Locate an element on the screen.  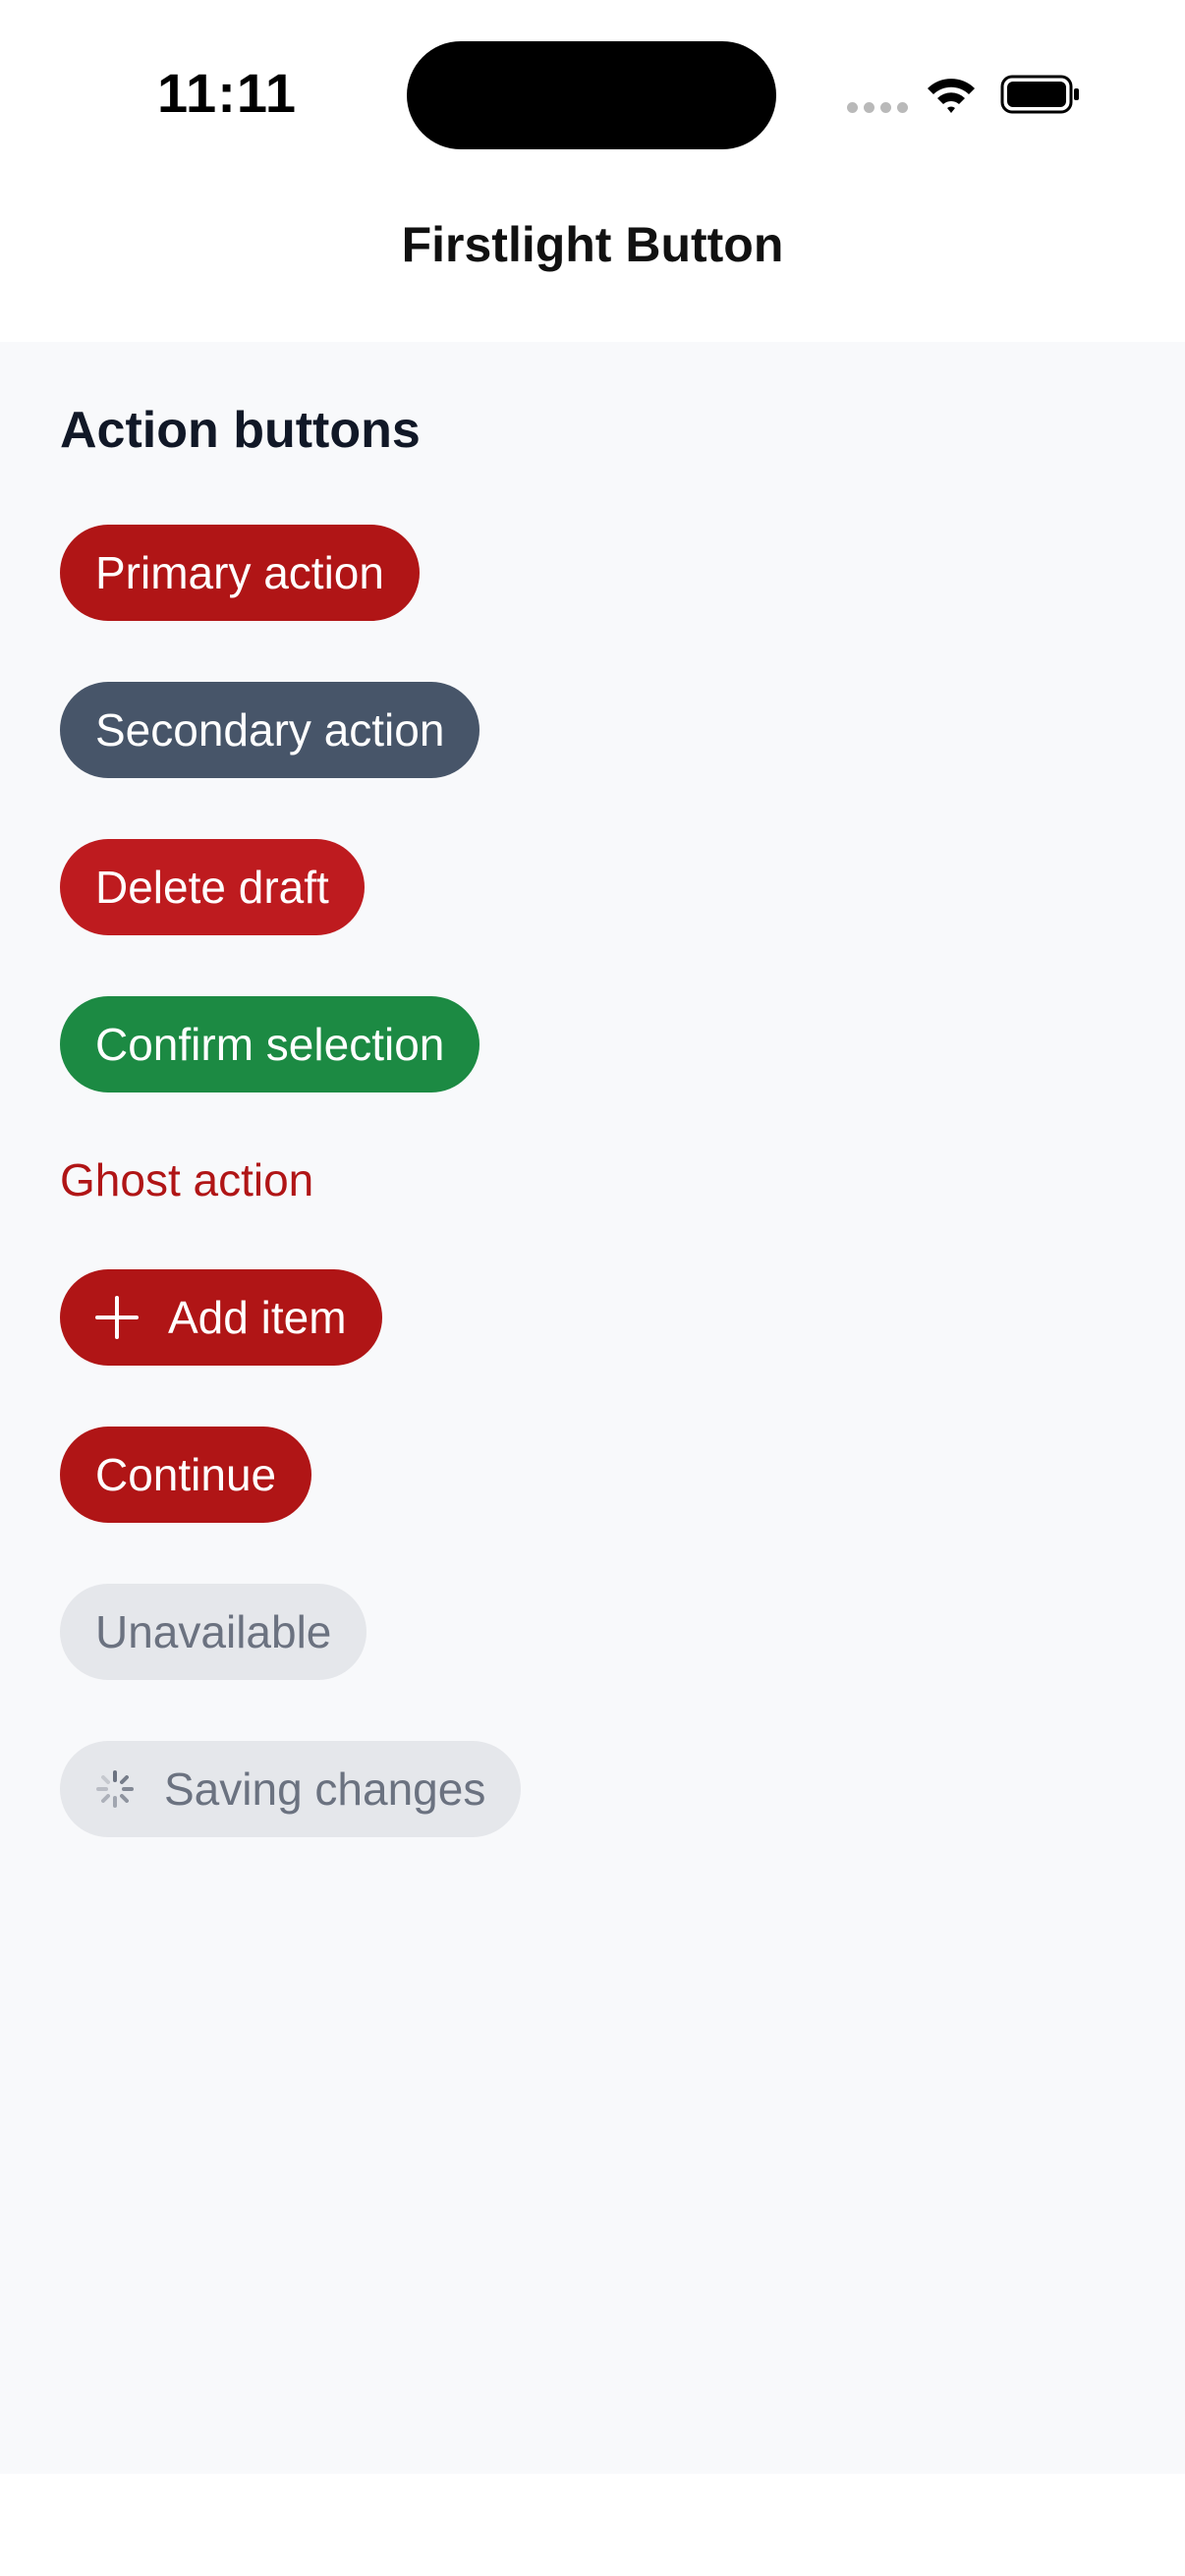
cellular-signal-icon is located at coordinates (878, 109).